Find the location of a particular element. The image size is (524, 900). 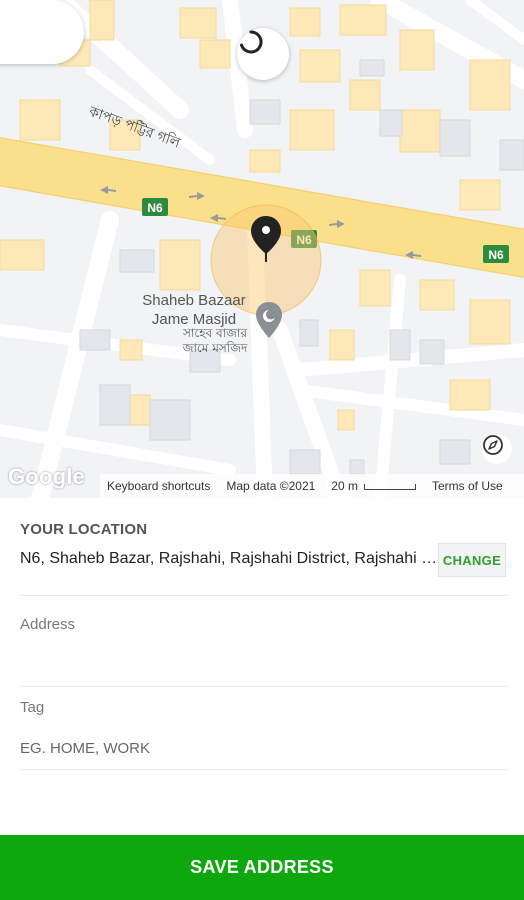

address-input is located at coordinates (264, 660).